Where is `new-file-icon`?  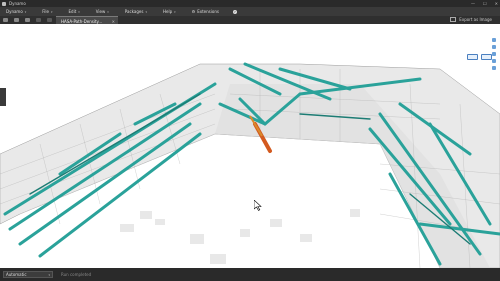 new-file-icon is located at coordinates (5, 20).